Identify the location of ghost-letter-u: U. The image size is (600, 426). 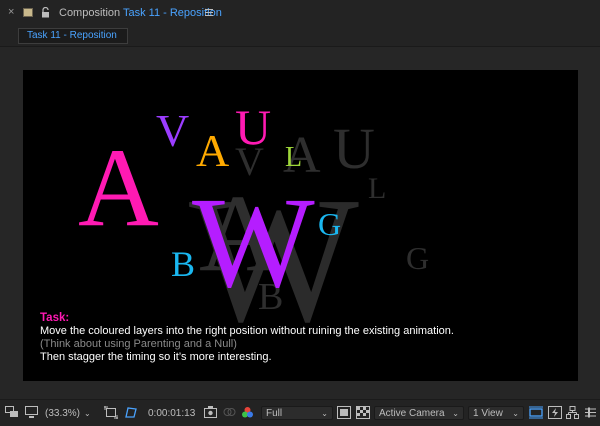
(354, 148).